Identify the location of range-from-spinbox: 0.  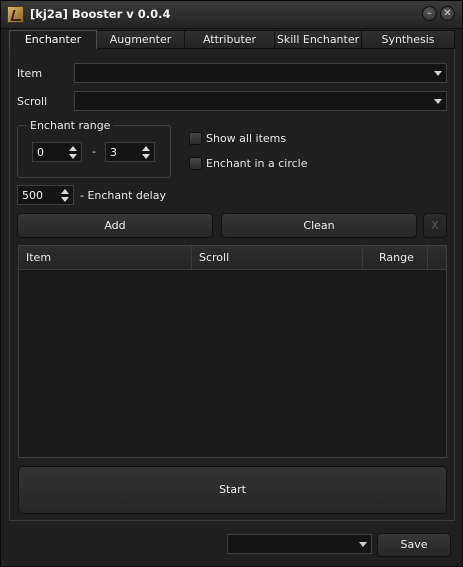
(57, 152).